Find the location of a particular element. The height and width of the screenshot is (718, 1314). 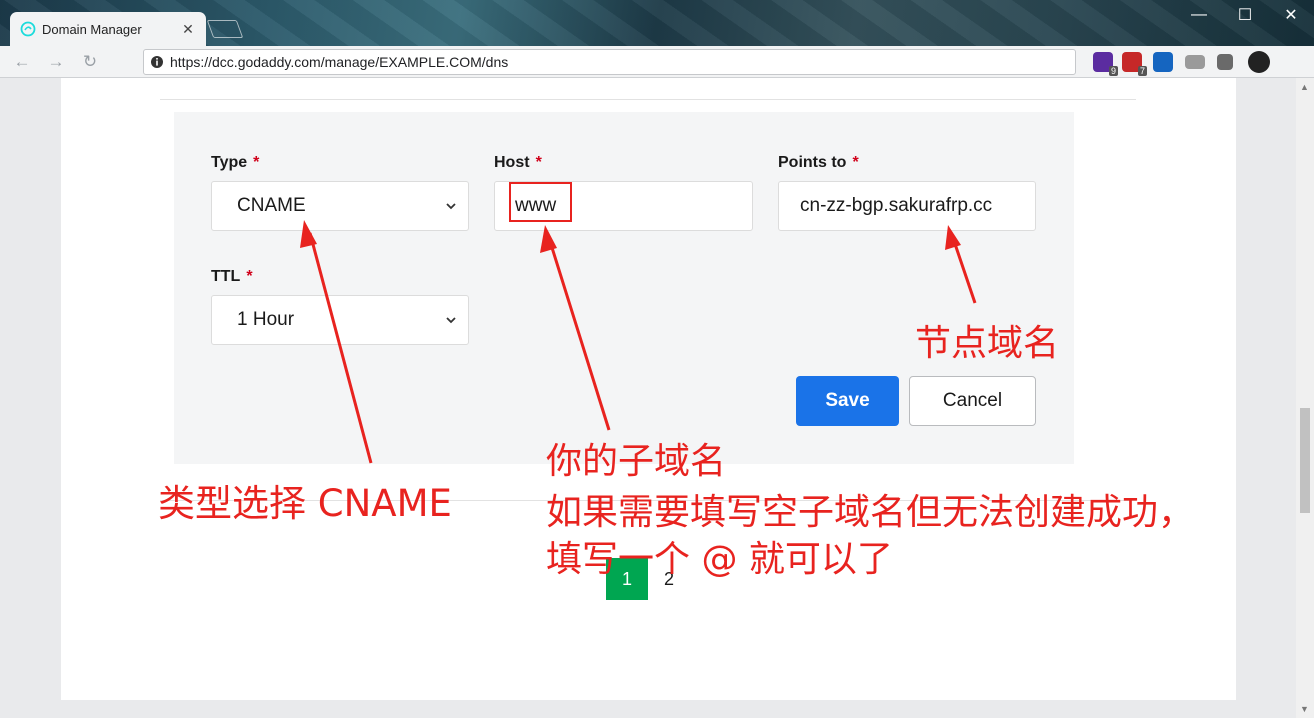

minimize-button: — is located at coordinates (1199, 15).